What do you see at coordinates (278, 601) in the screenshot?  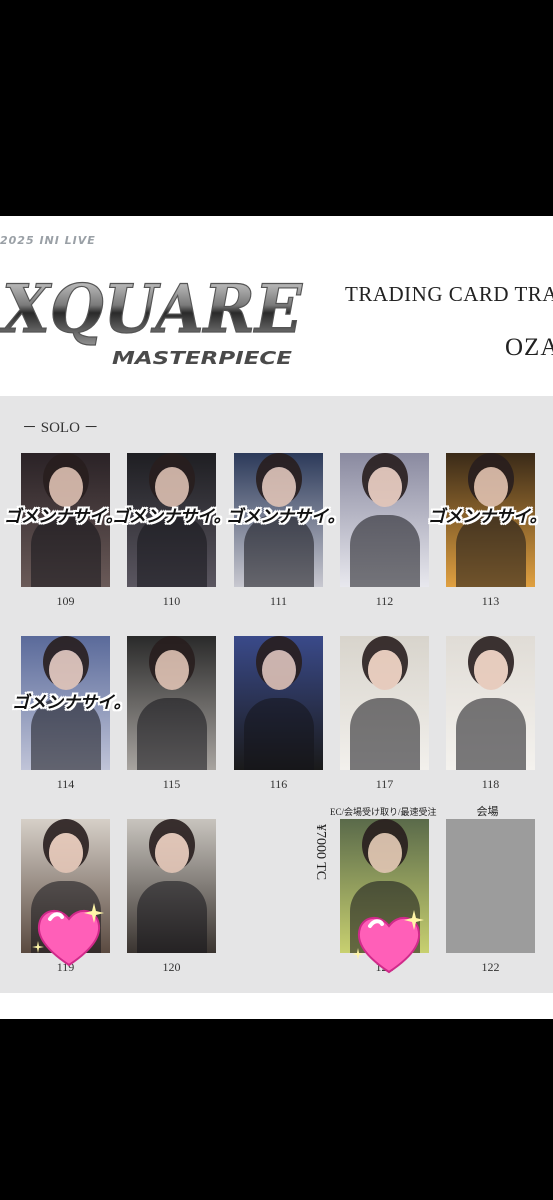 I see `card-number: 111` at bounding box center [278, 601].